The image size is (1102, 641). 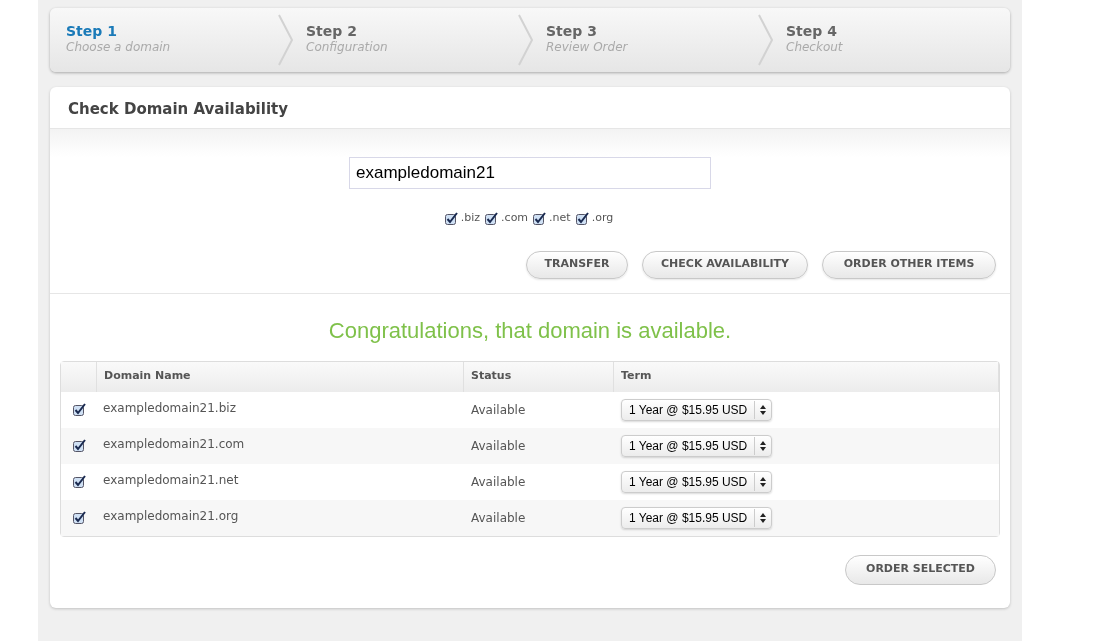 I want to click on step-subtitle: Choose a domain, so click(x=119, y=47).